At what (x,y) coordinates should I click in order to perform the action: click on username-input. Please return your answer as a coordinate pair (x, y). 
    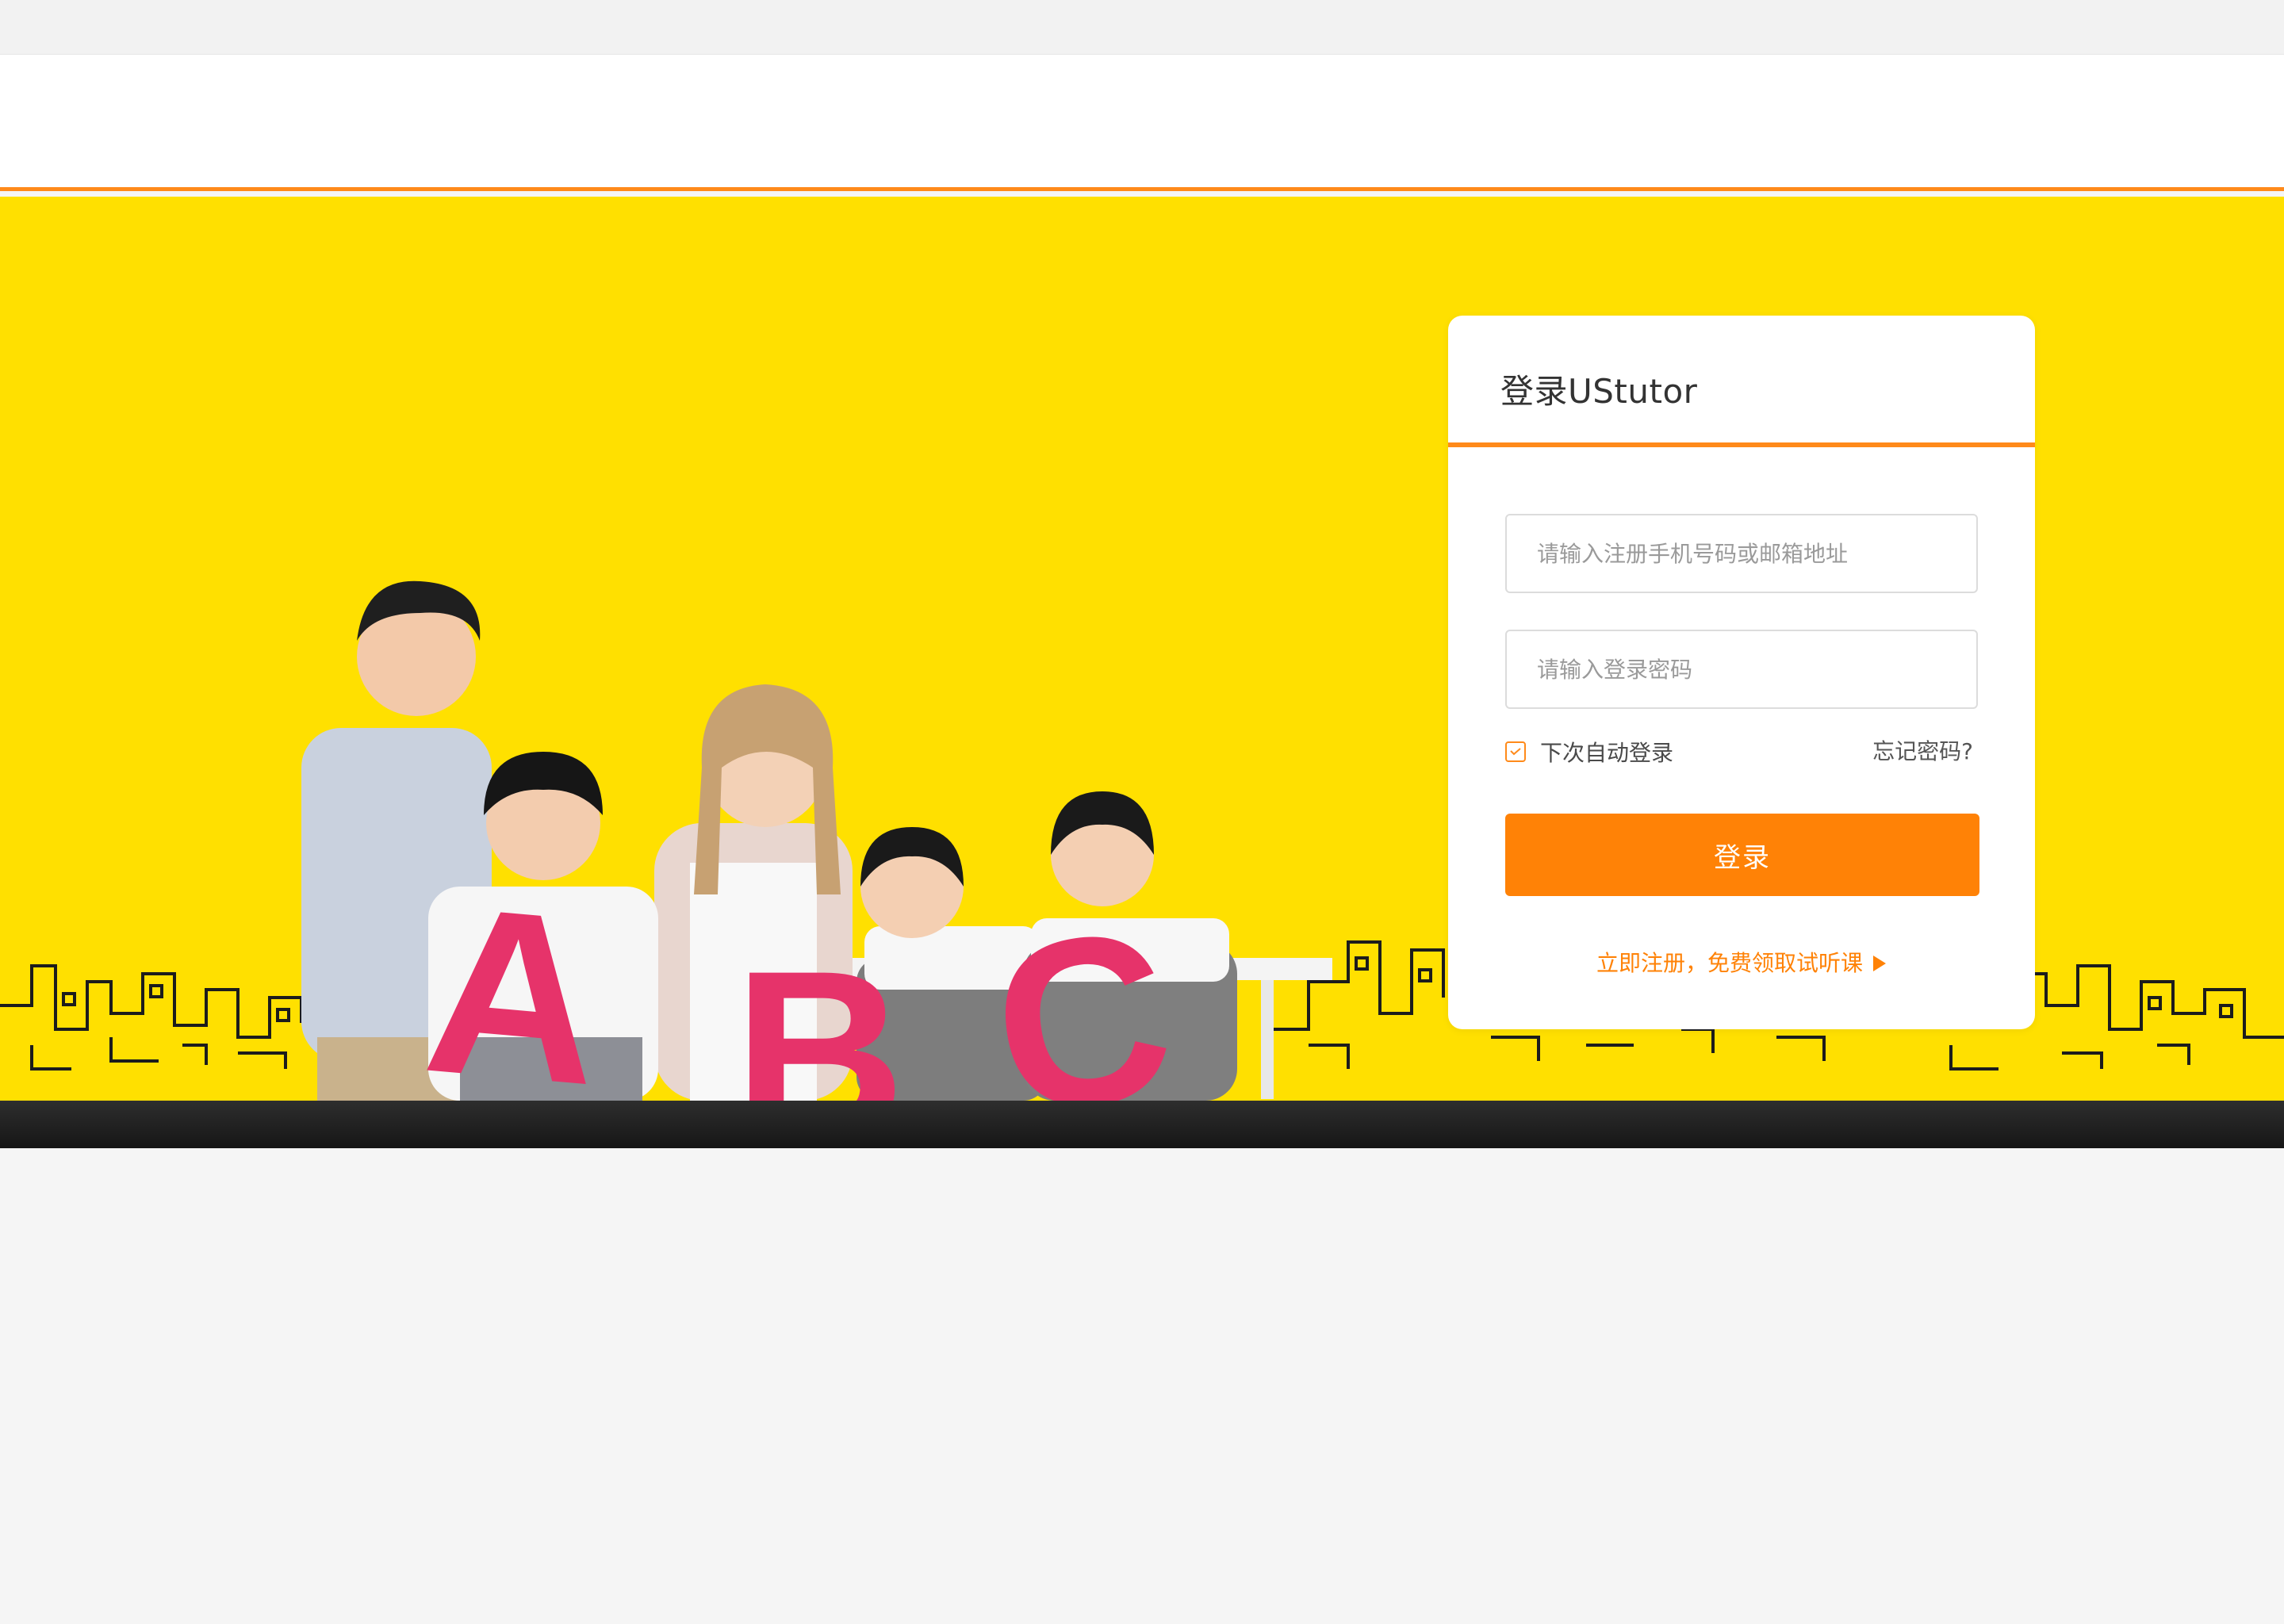
    Looking at the image, I should click on (1741, 553).